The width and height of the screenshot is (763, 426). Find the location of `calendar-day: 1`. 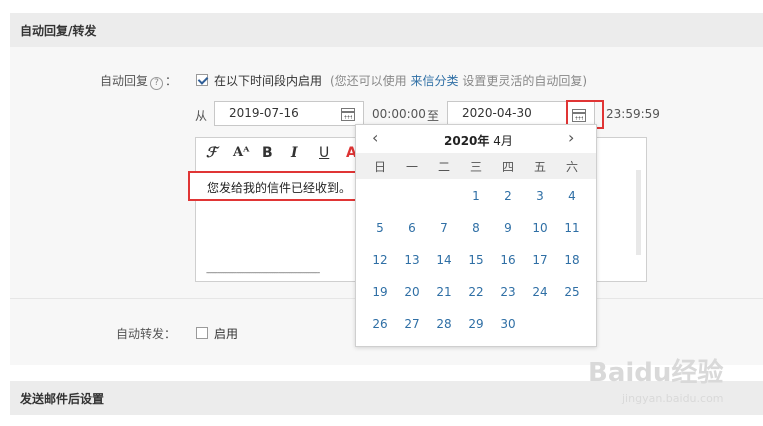

calendar-day: 1 is located at coordinates (476, 196).